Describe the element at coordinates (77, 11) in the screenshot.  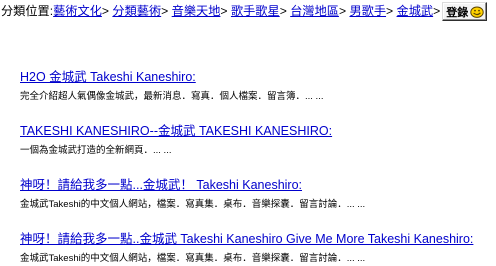
I see `breadcrumb-link-arts-culture: 藝術文化` at that location.